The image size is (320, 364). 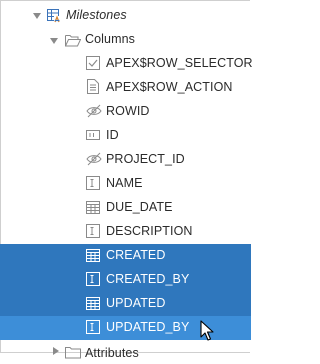 I want to click on tree-node-column: NAME, so click(x=125, y=184).